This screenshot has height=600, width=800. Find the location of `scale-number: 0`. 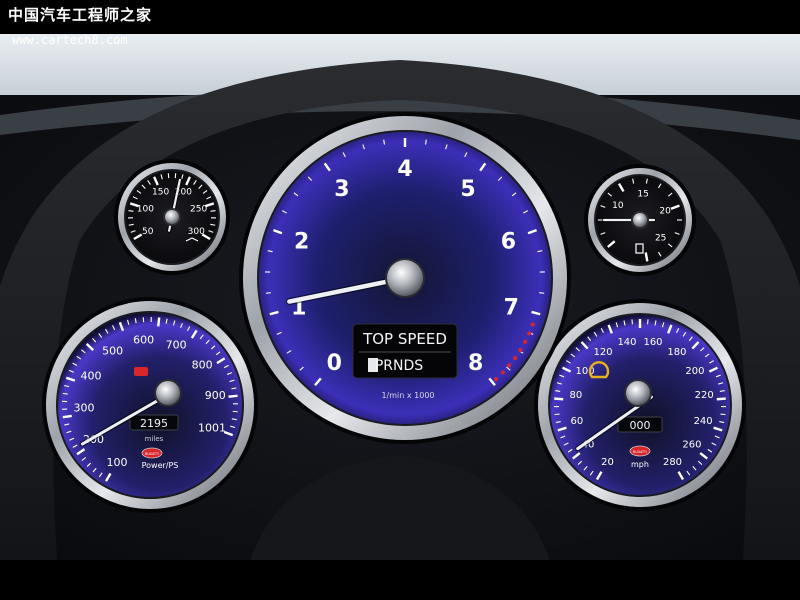

scale-number: 0 is located at coordinates (334, 363).